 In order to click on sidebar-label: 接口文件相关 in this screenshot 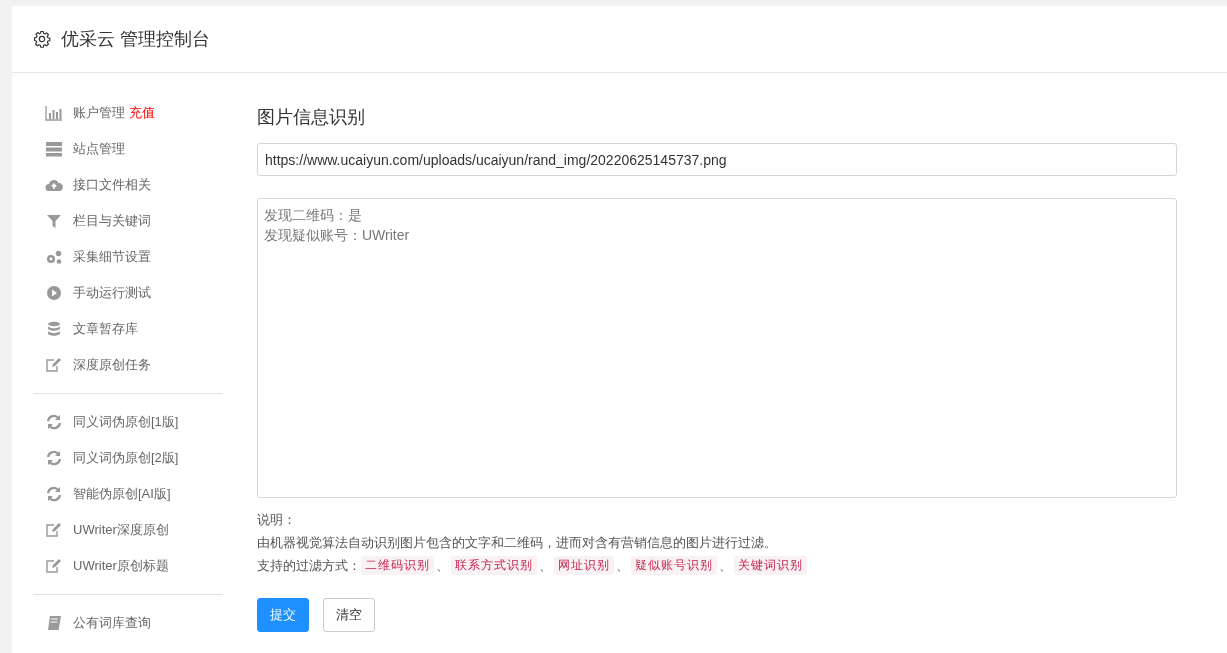, I will do `click(112, 185)`.